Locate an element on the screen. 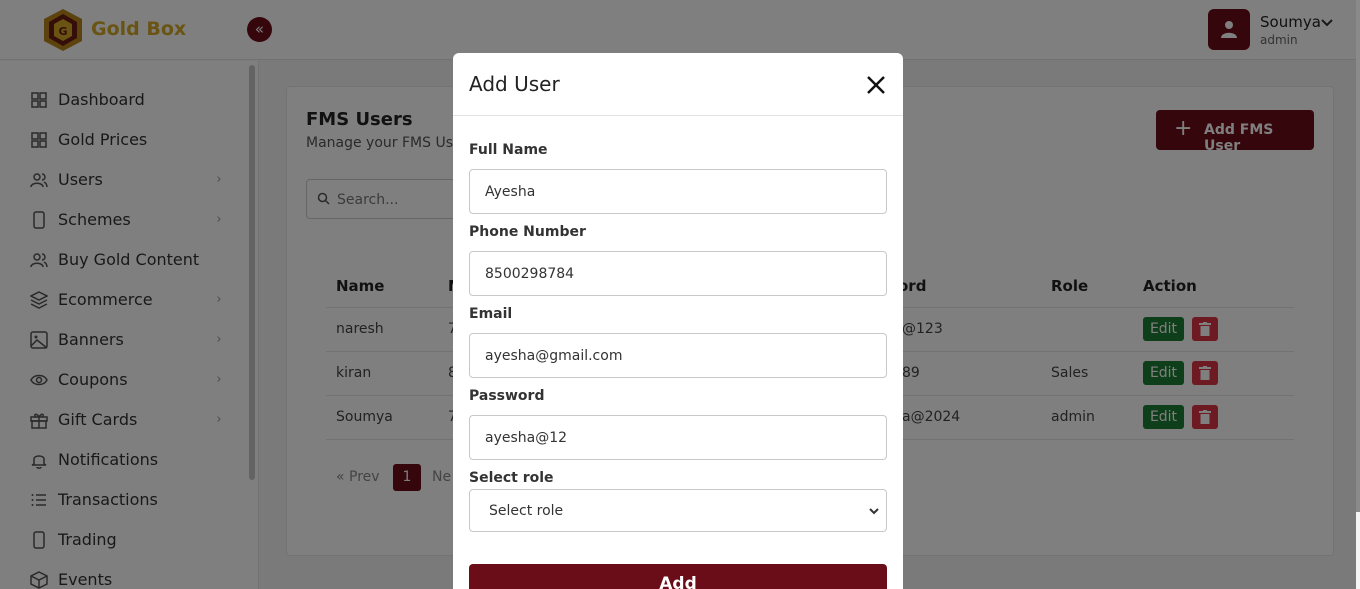  modal-header: Add User is located at coordinates (678, 84).